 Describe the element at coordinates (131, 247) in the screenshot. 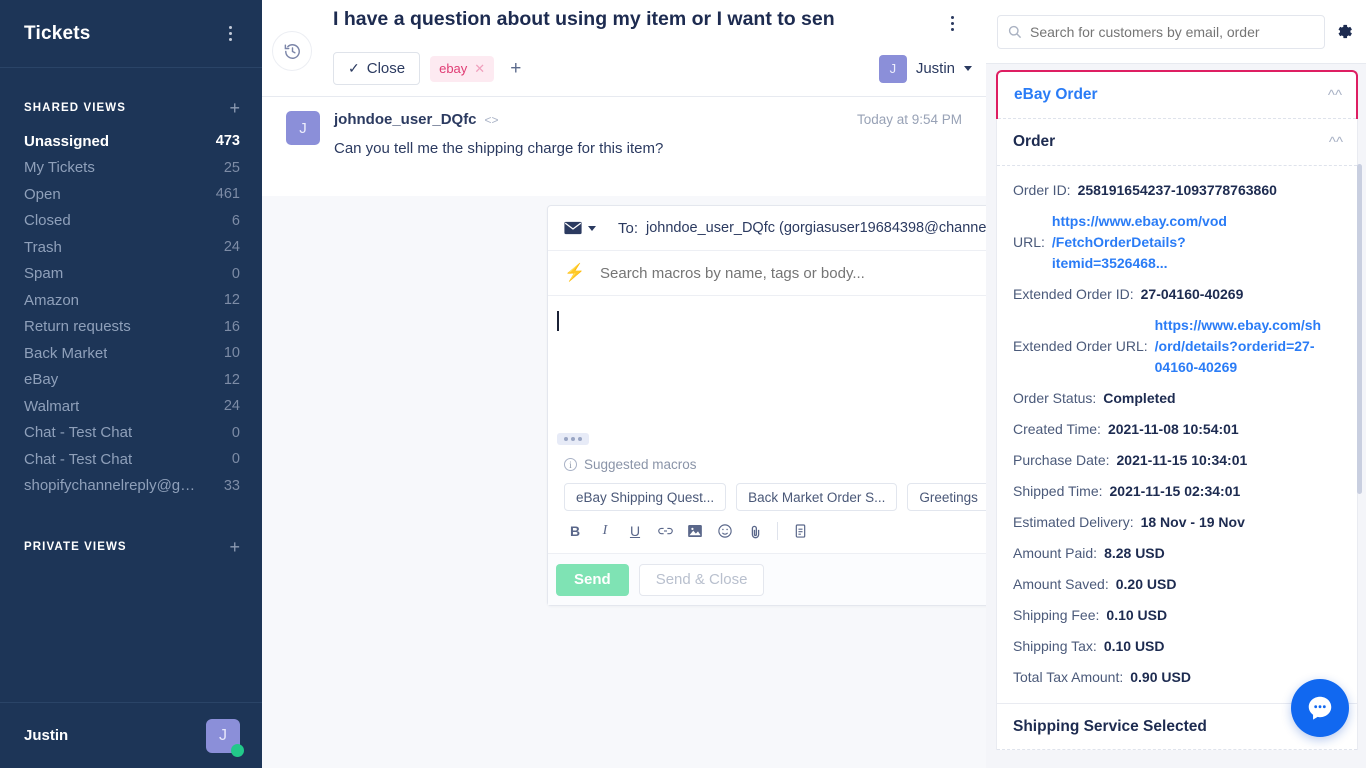

I see `sidebar-item-trash: Trash 24` at that location.